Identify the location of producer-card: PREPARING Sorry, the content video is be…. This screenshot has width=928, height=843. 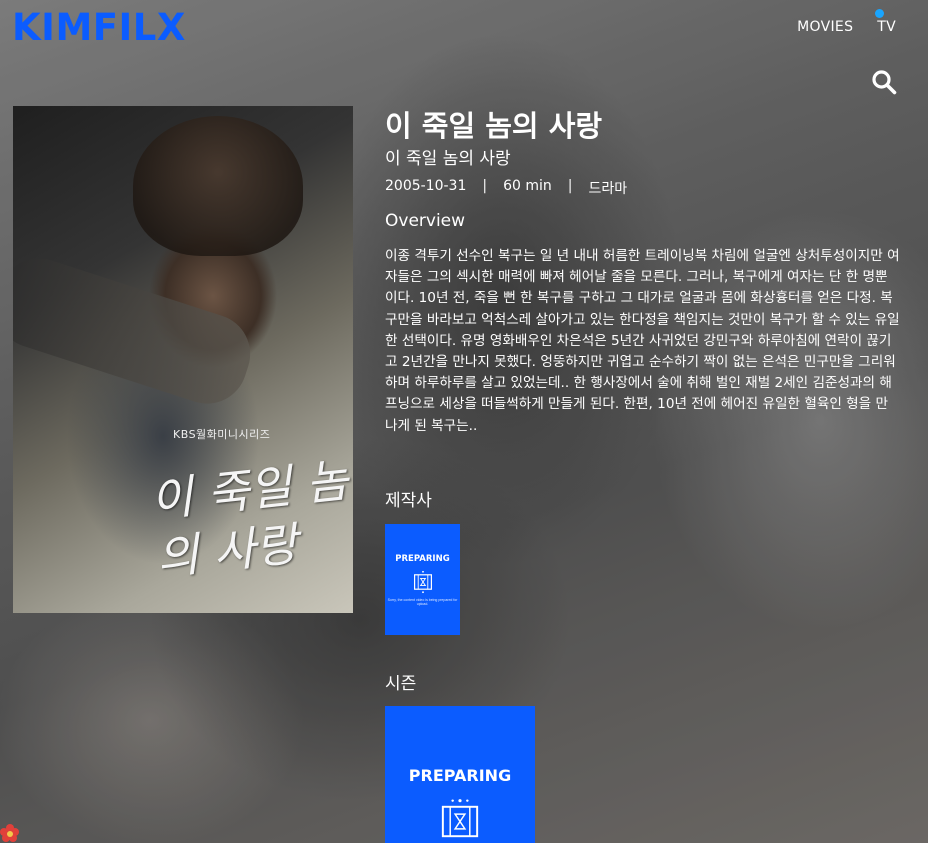
(422, 579).